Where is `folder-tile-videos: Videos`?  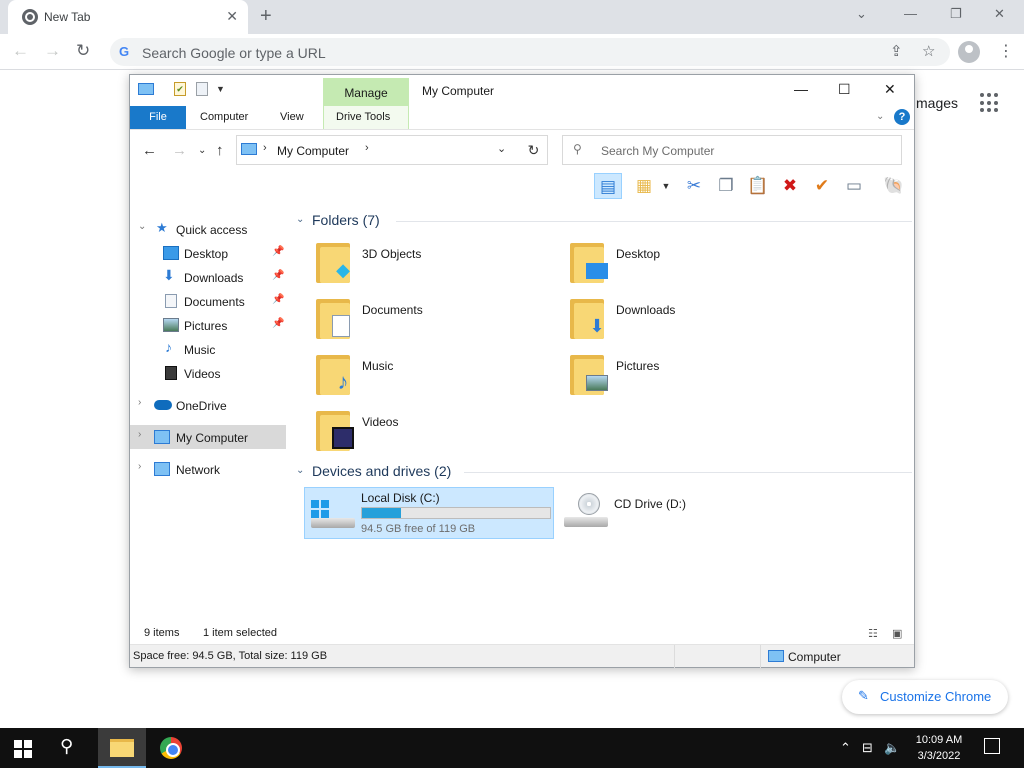
folder-tile-videos: Videos is located at coordinates (417, 436).